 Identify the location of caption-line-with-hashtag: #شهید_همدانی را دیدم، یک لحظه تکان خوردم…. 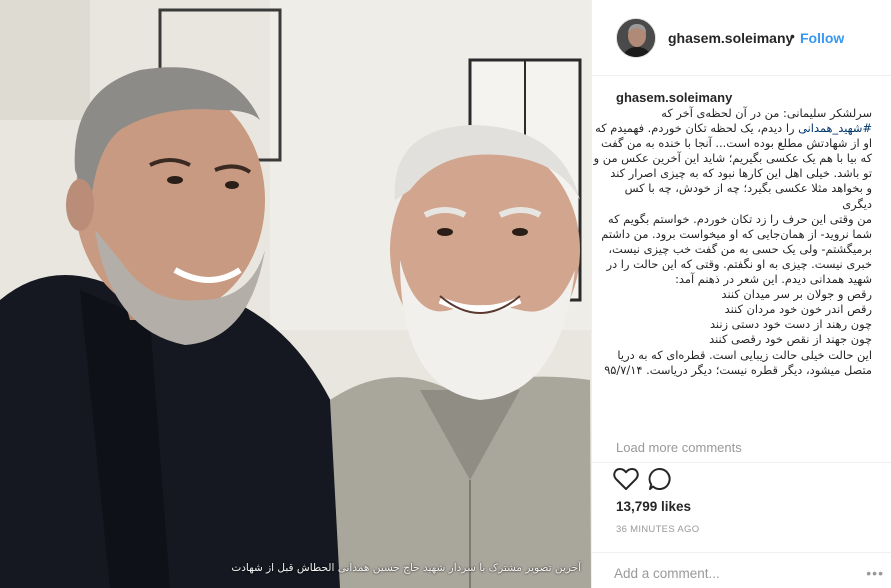
(733, 128).